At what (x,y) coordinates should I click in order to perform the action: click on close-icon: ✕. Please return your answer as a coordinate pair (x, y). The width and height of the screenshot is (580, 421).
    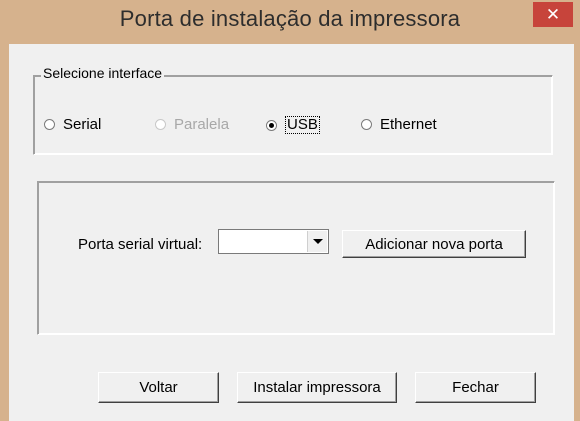
    Looking at the image, I should click on (553, 14).